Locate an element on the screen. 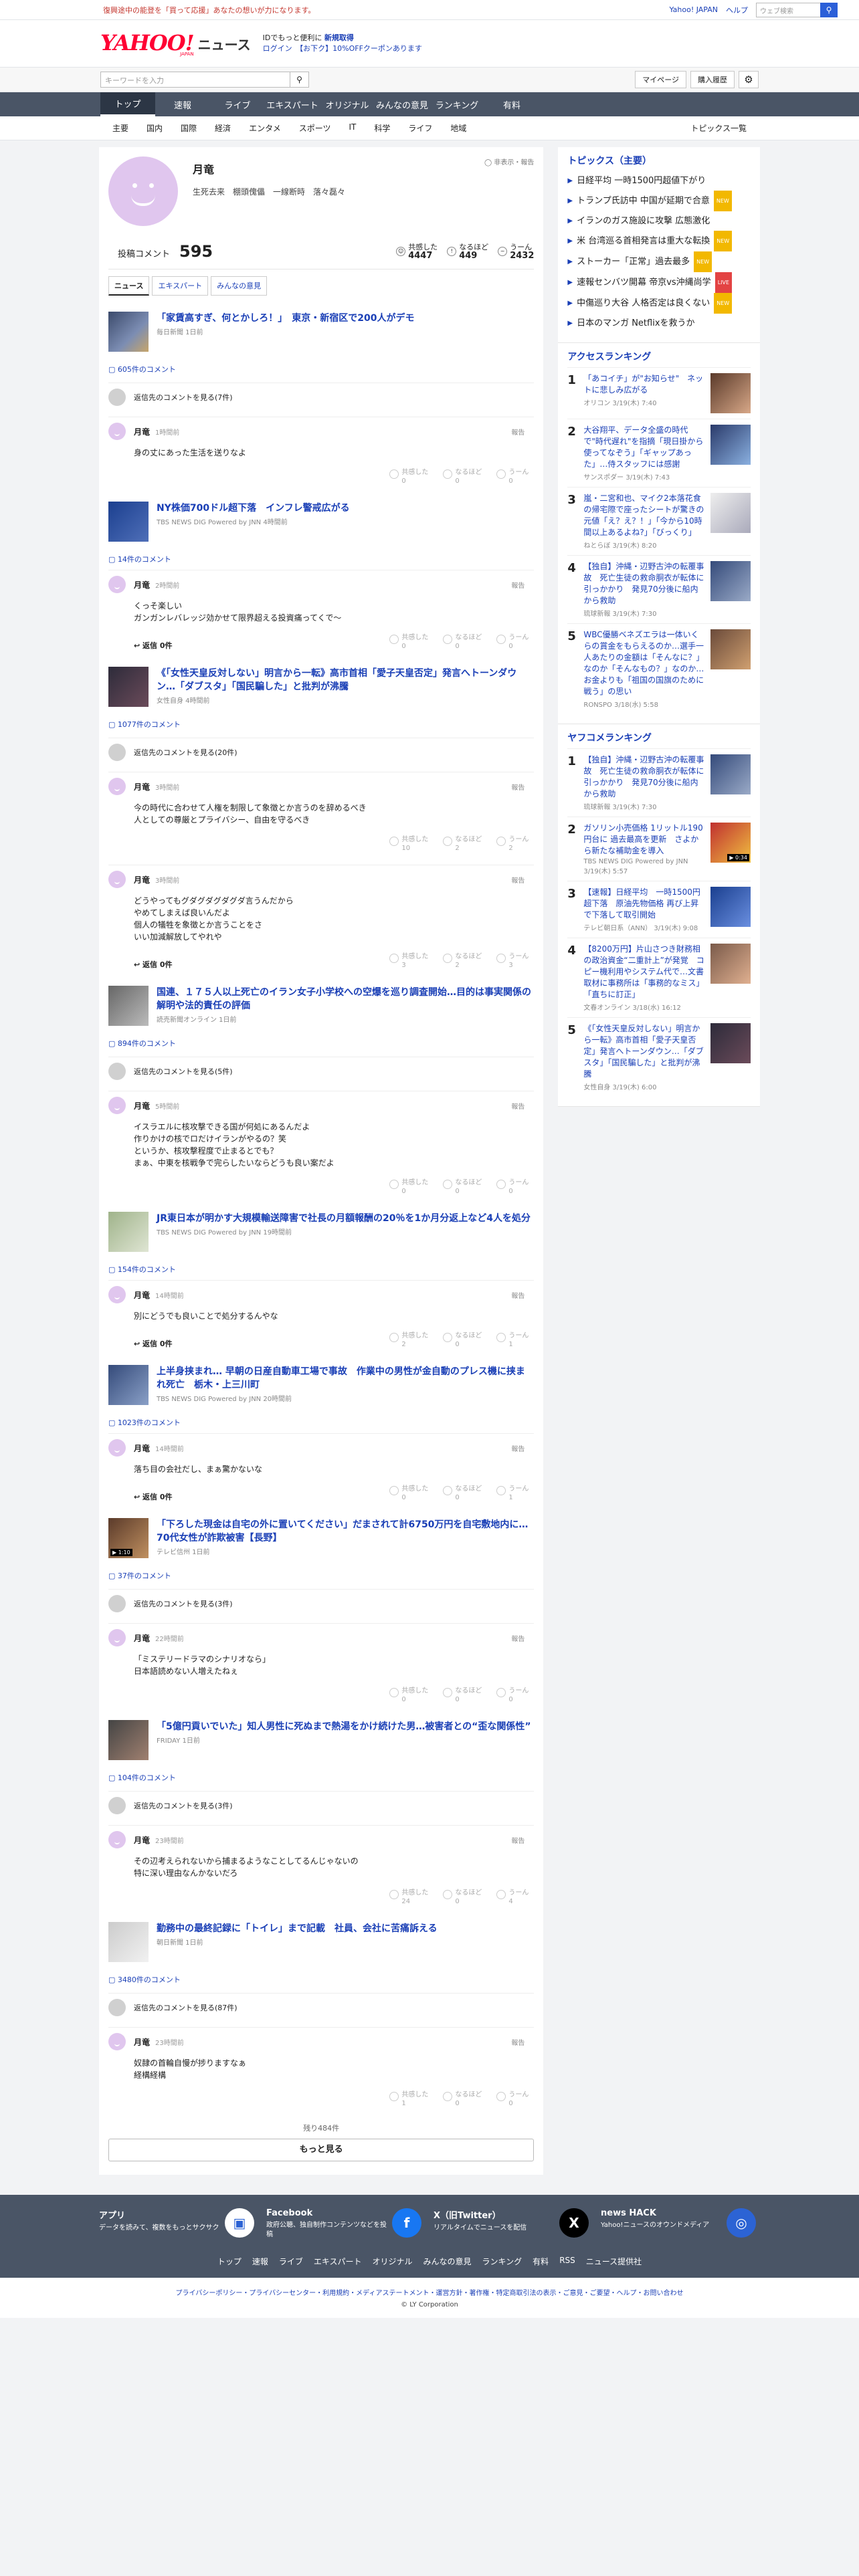 The image size is (859, 2576). nav-tab: ライブ is located at coordinates (237, 104).